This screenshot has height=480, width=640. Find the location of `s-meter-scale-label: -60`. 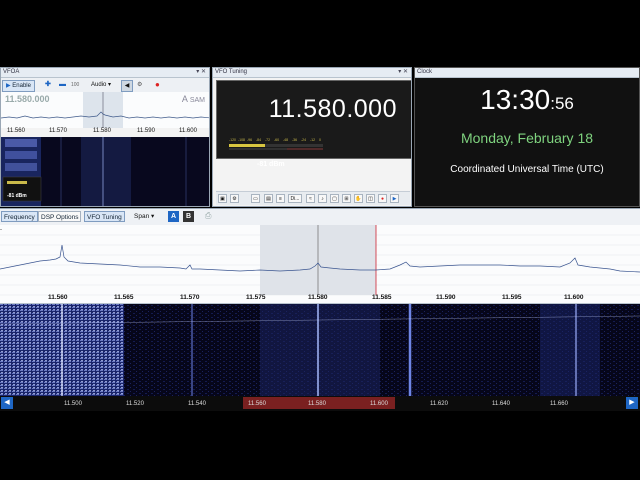

s-meter-scale-label: -60 is located at coordinates (276, 140).